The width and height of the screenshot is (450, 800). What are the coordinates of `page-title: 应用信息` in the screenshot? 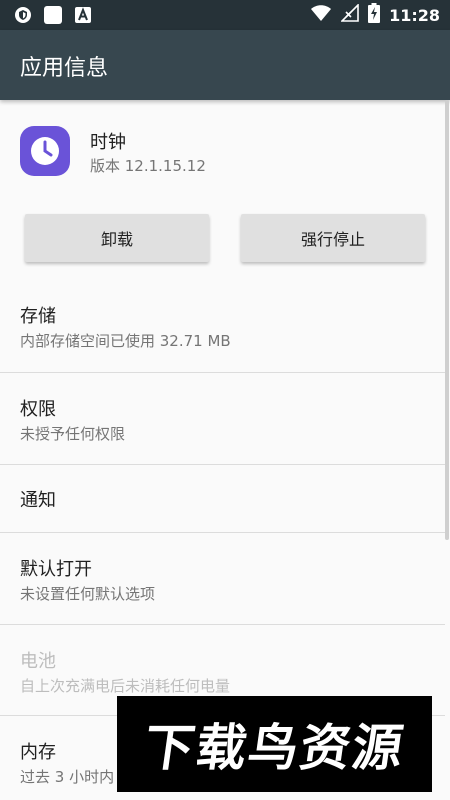 It's located at (64, 68).